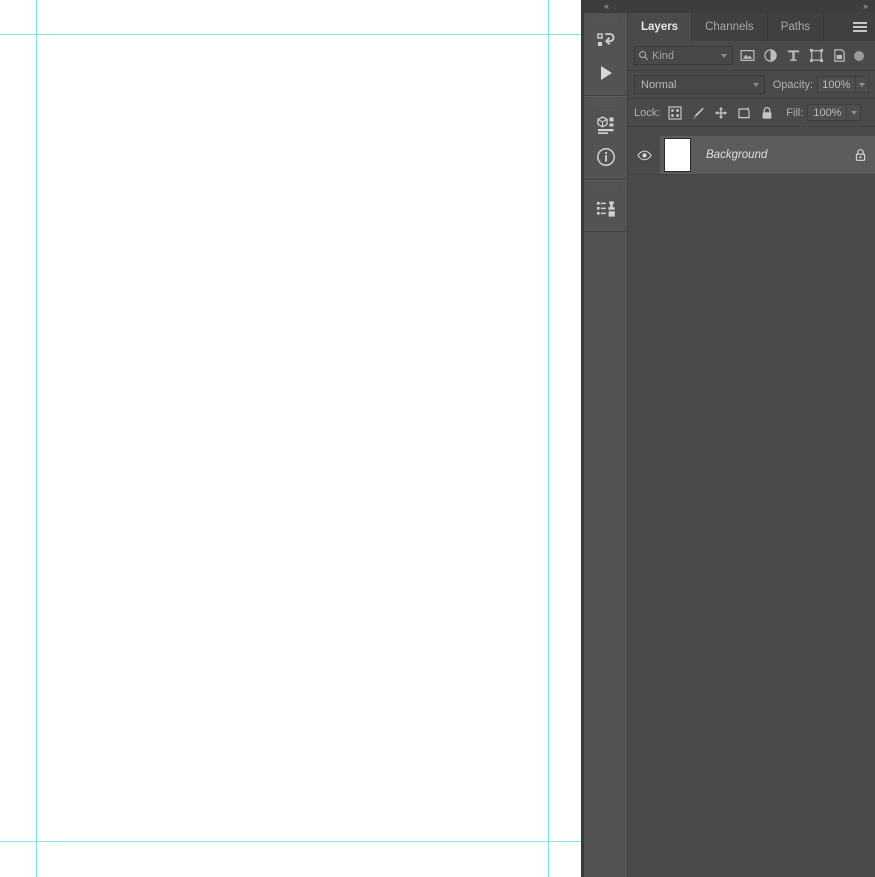 Image resolution: width=875 pixels, height=877 pixels. I want to click on clone-source-panel-icon, so click(605, 209).